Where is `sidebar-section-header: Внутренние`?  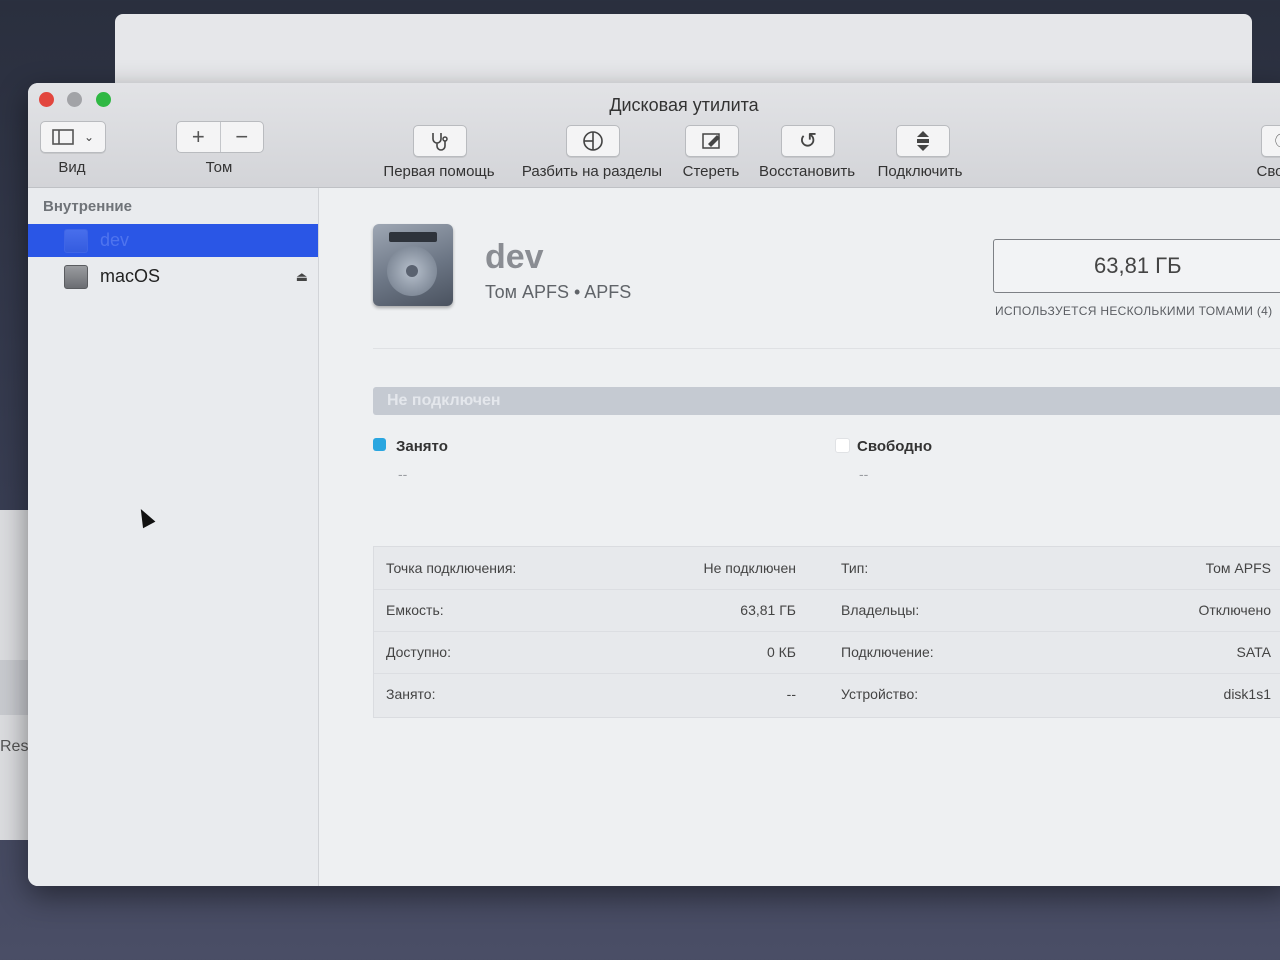
sidebar-section-header: Внутренние is located at coordinates (87, 206).